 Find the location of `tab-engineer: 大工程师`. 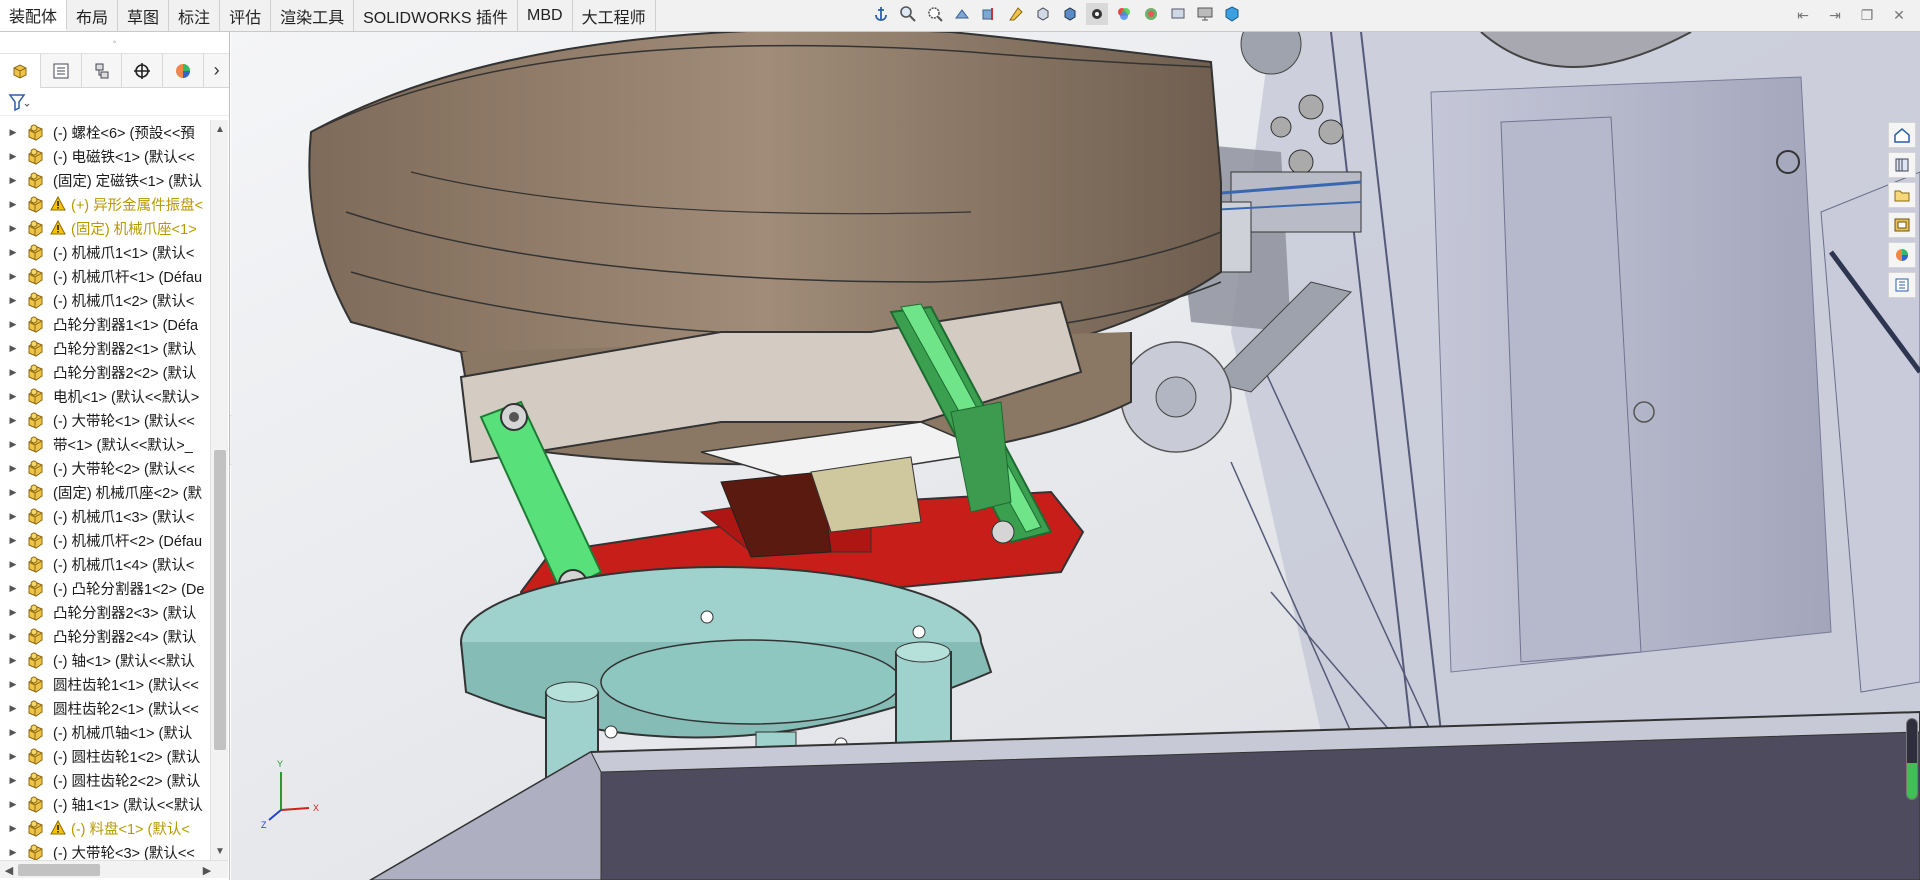

tab-engineer: 大工程师 is located at coordinates (614, 15).